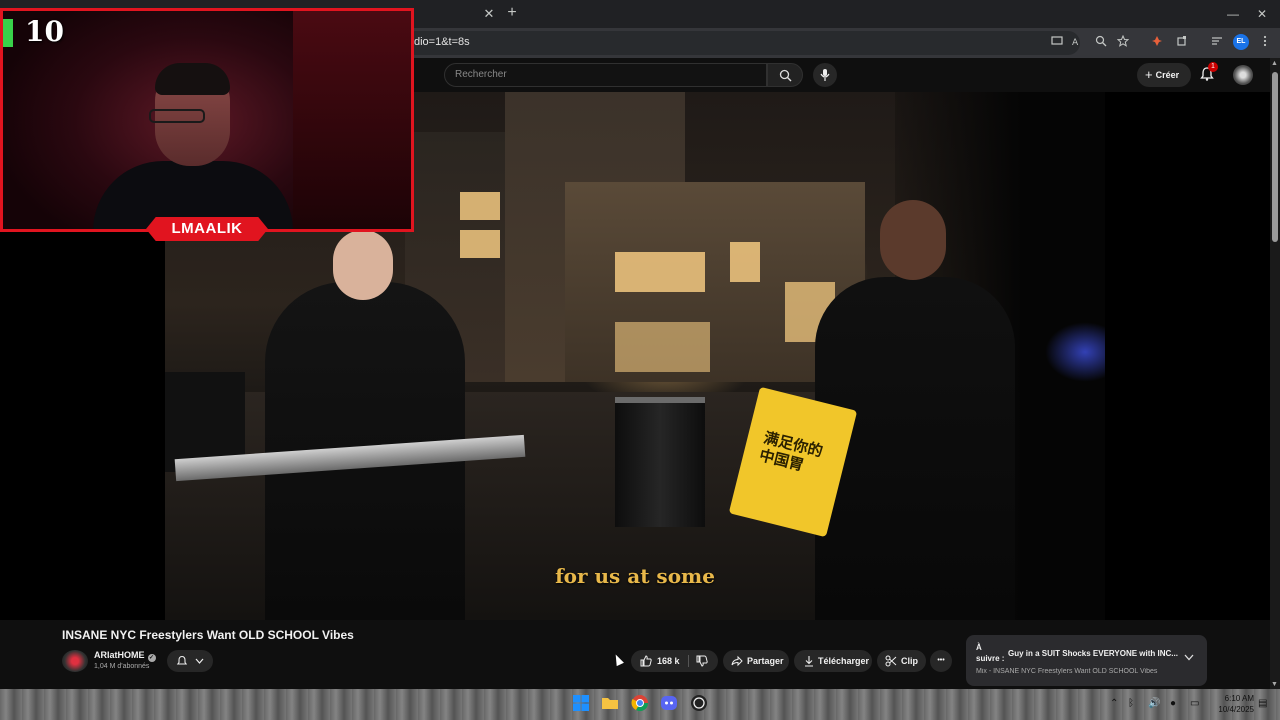  What do you see at coordinates (1234, 14) in the screenshot?
I see `maximize-button` at bounding box center [1234, 14].